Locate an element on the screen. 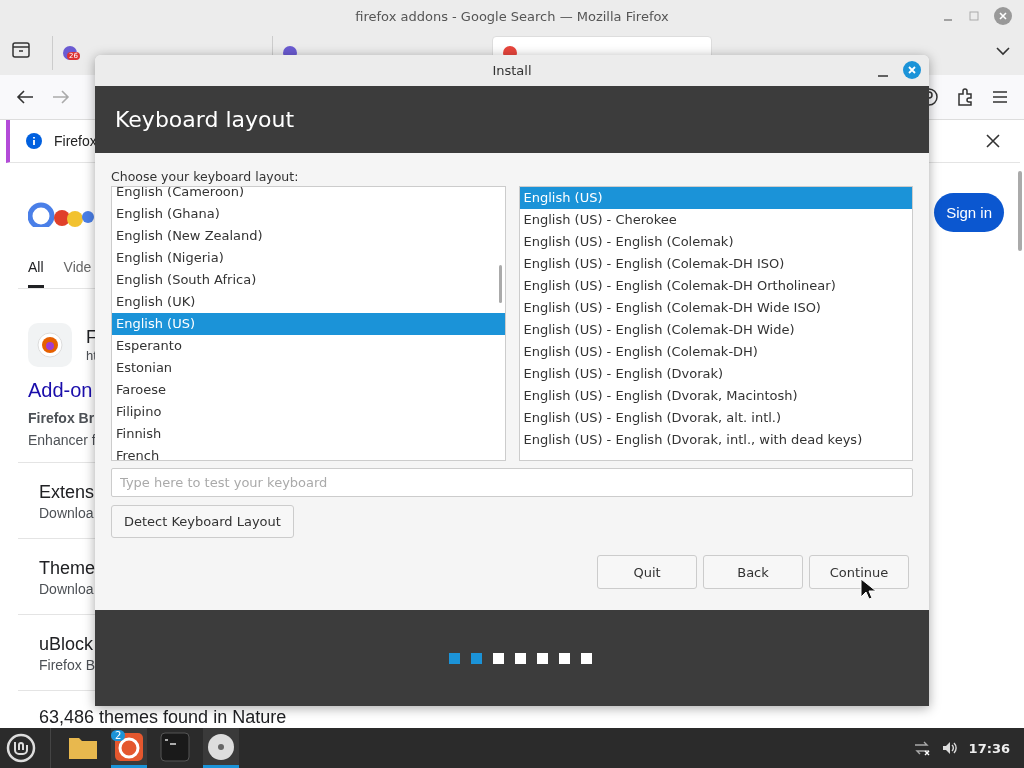 The width and height of the screenshot is (1024, 768). network-icon is located at coordinates (921, 748).